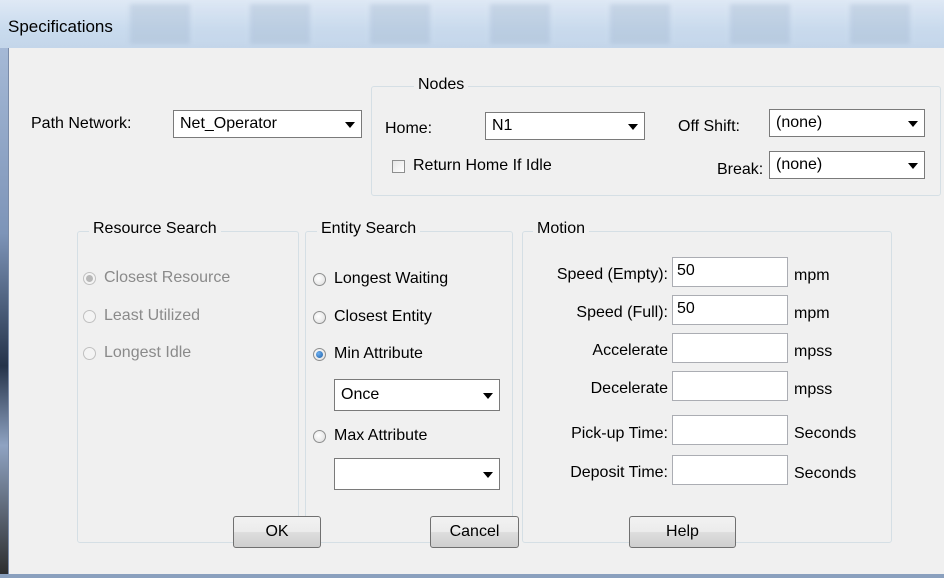 The image size is (944, 578). Describe the element at coordinates (417, 395) in the screenshot. I see `min-attribute-dropdown: Once` at that location.